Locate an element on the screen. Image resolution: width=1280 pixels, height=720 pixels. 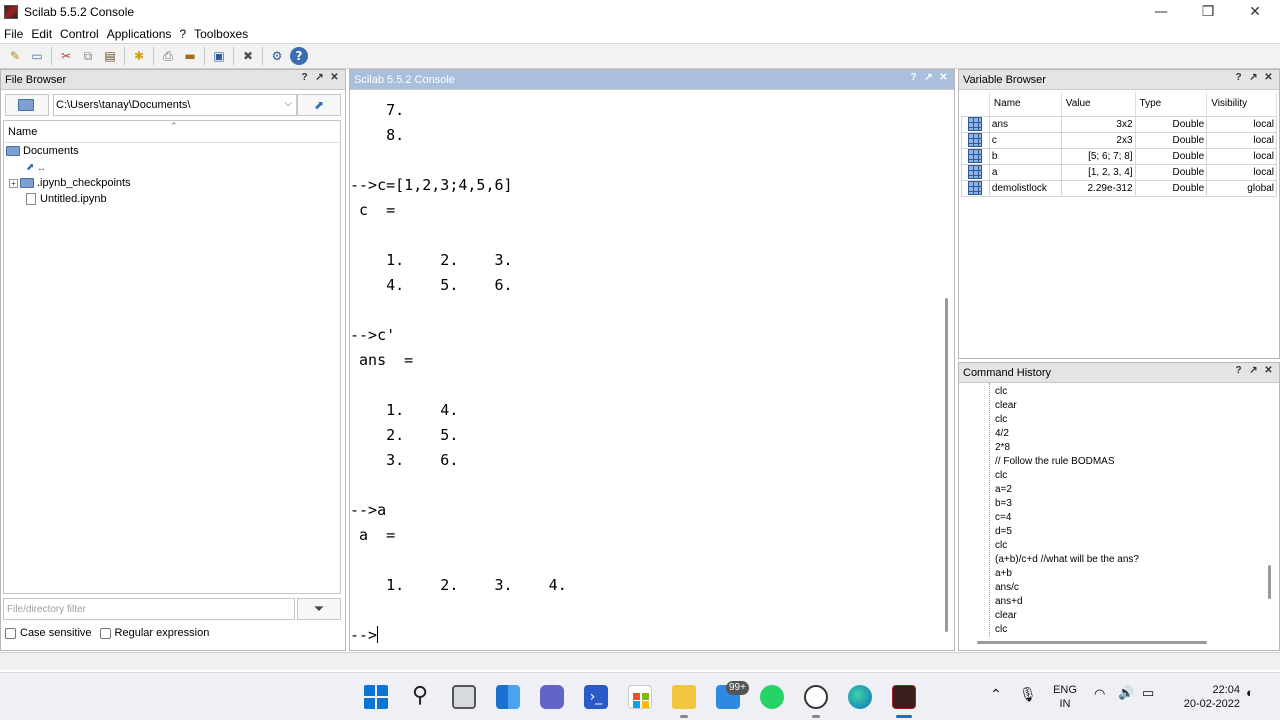
console-prompt-line: --> is located at coordinates (364, 635).